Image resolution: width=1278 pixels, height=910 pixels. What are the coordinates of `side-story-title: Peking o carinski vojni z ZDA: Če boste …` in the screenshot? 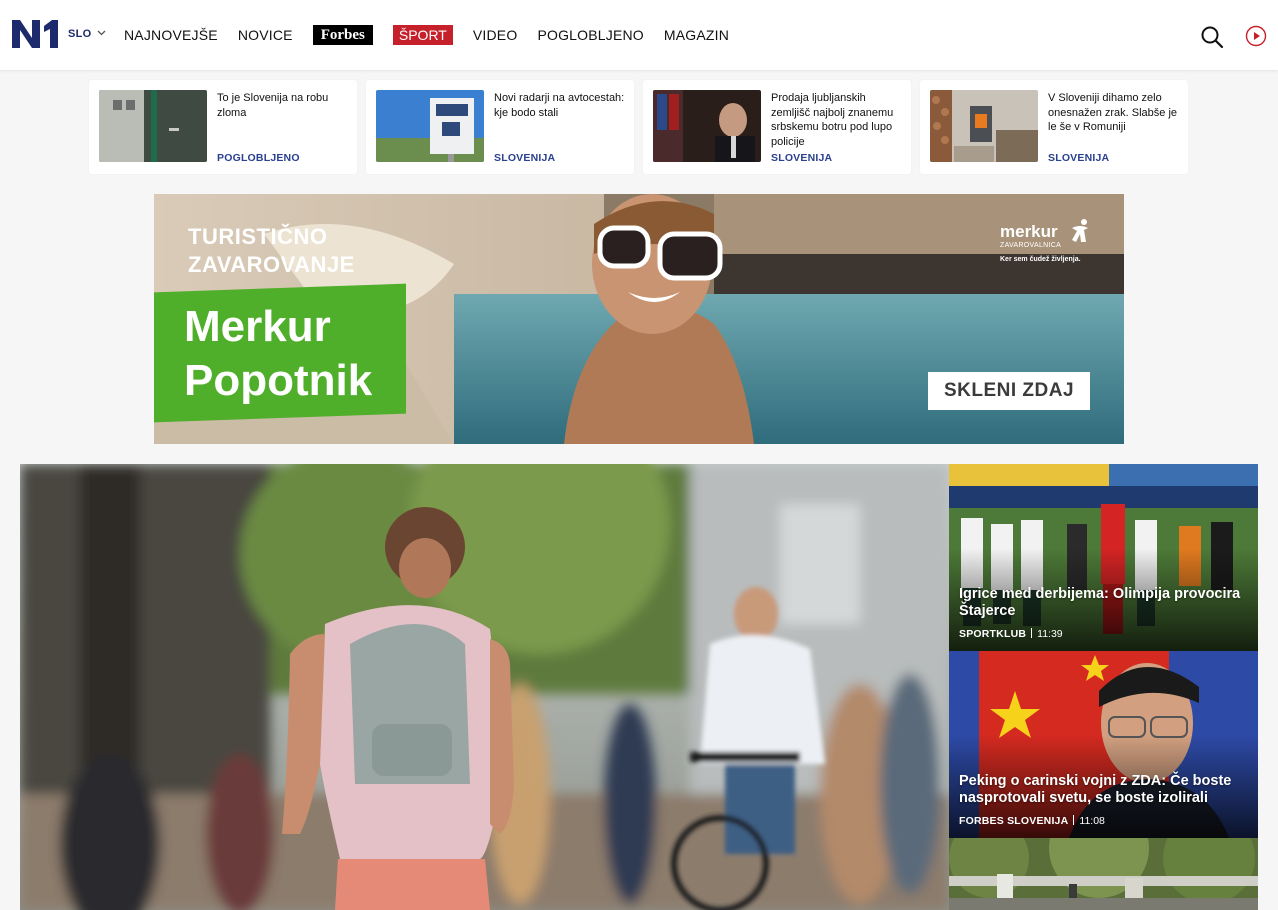 It's located at (1104, 790).